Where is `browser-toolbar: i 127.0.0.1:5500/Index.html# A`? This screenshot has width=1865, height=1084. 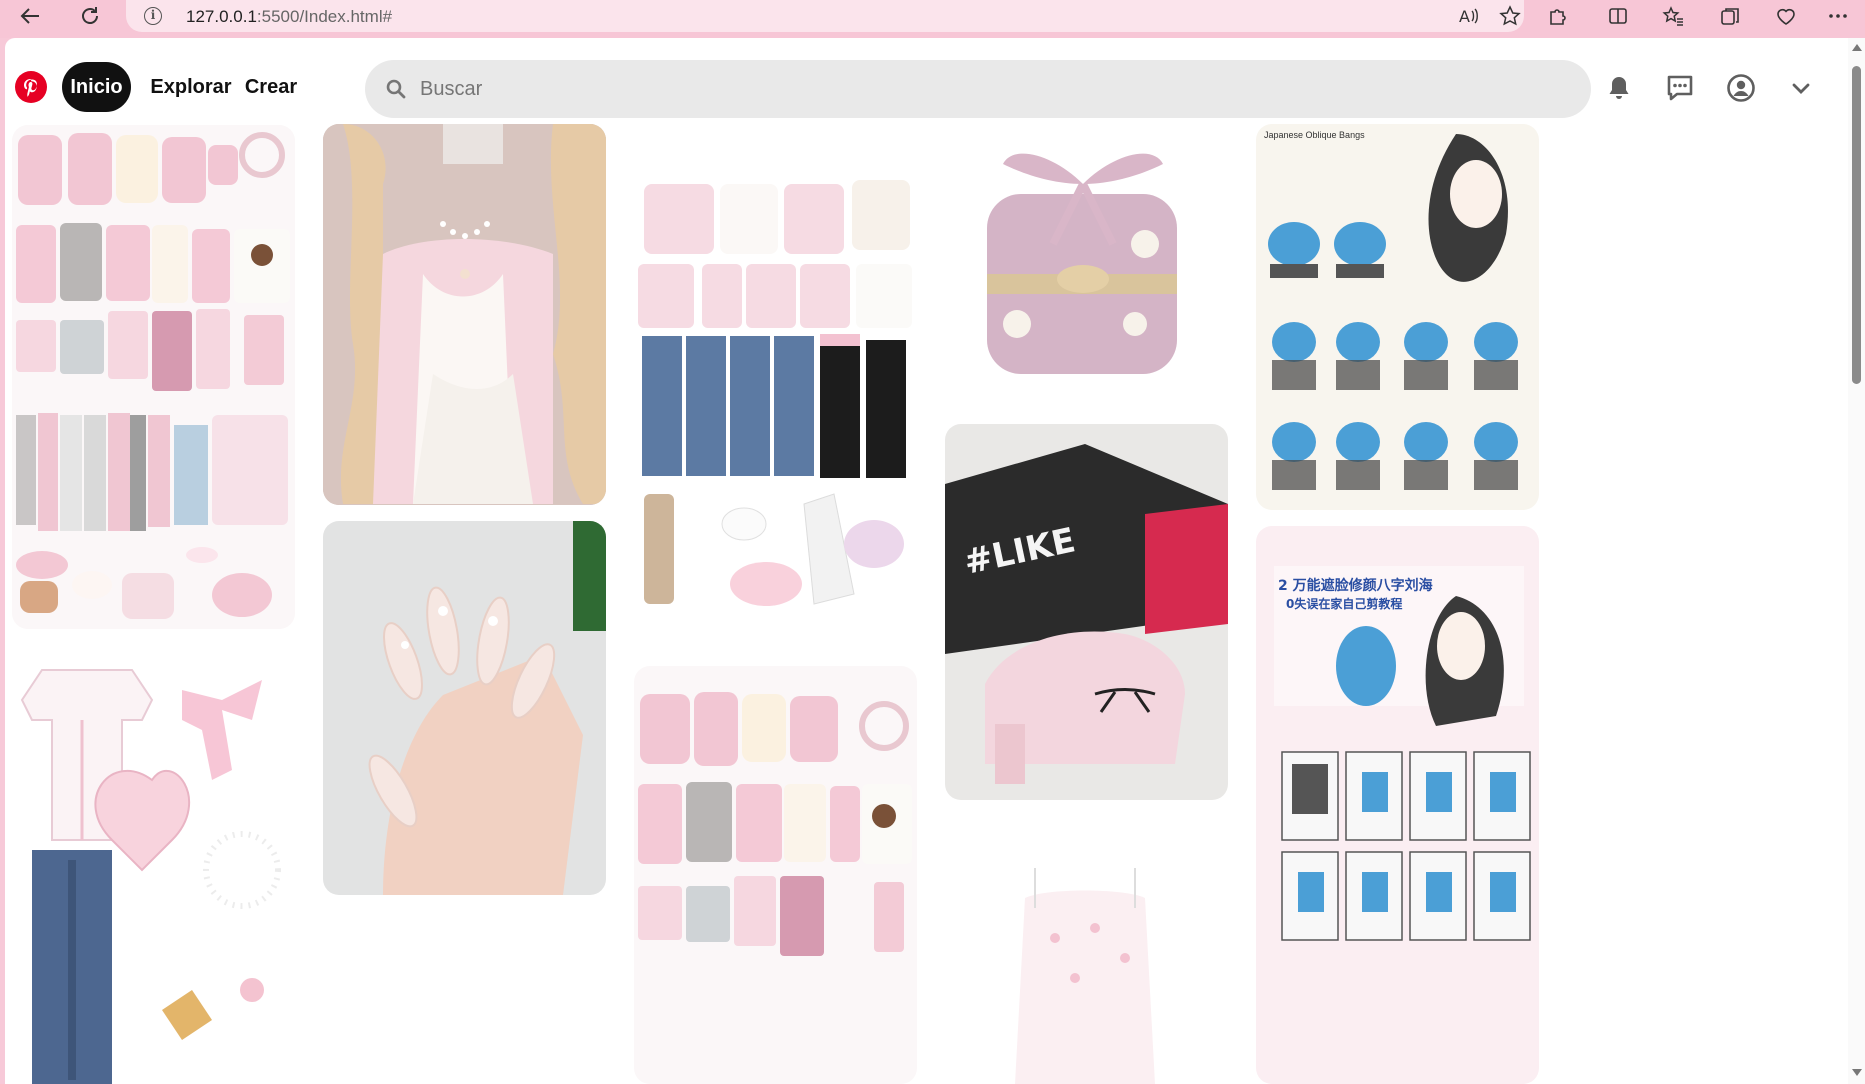
browser-toolbar: i 127.0.0.1:5500/Index.html# A is located at coordinates (932, 19).